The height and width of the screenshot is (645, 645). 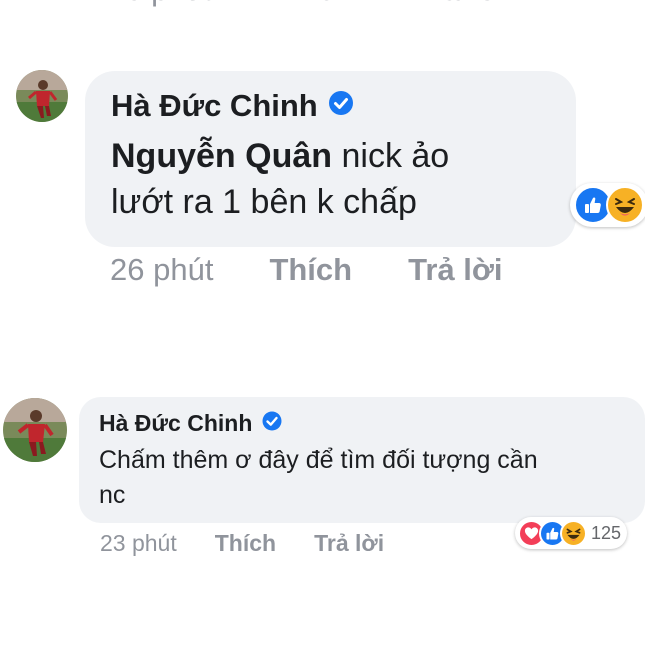 I want to click on reactions-summary, so click(x=607, y=205).